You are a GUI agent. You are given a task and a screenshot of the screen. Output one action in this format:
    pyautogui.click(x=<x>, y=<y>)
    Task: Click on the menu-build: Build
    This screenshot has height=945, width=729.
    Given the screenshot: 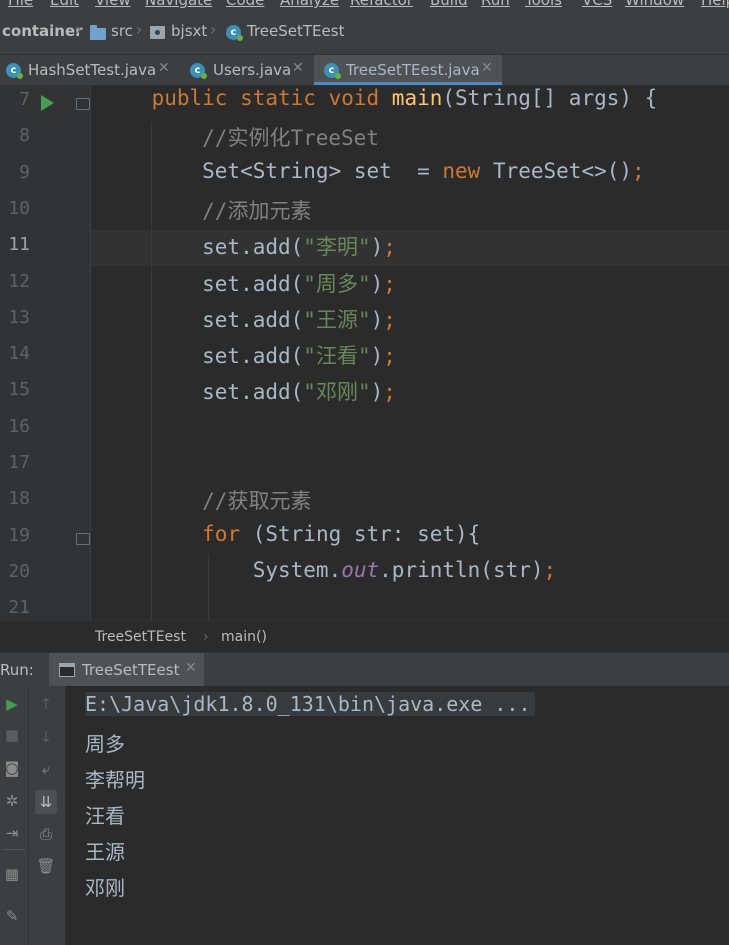 What is the action you would take?
    pyautogui.click(x=449, y=4)
    